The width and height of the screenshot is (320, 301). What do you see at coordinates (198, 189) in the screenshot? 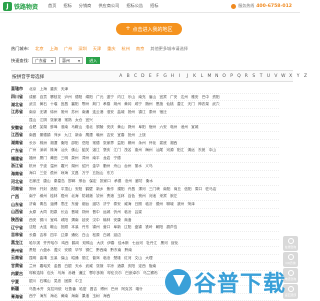
I see `city-link: 周口` at bounding box center [198, 189].